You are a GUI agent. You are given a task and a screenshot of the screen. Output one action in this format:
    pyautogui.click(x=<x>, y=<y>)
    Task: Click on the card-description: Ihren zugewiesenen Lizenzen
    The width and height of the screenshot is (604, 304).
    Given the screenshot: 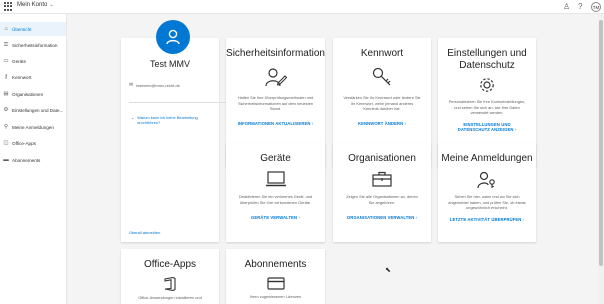 What is the action you would take?
    pyautogui.click(x=275, y=296)
    